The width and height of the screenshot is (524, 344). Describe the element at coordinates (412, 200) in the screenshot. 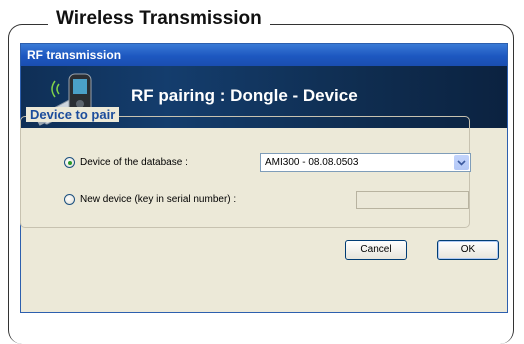

I see `serial-number-input` at that location.